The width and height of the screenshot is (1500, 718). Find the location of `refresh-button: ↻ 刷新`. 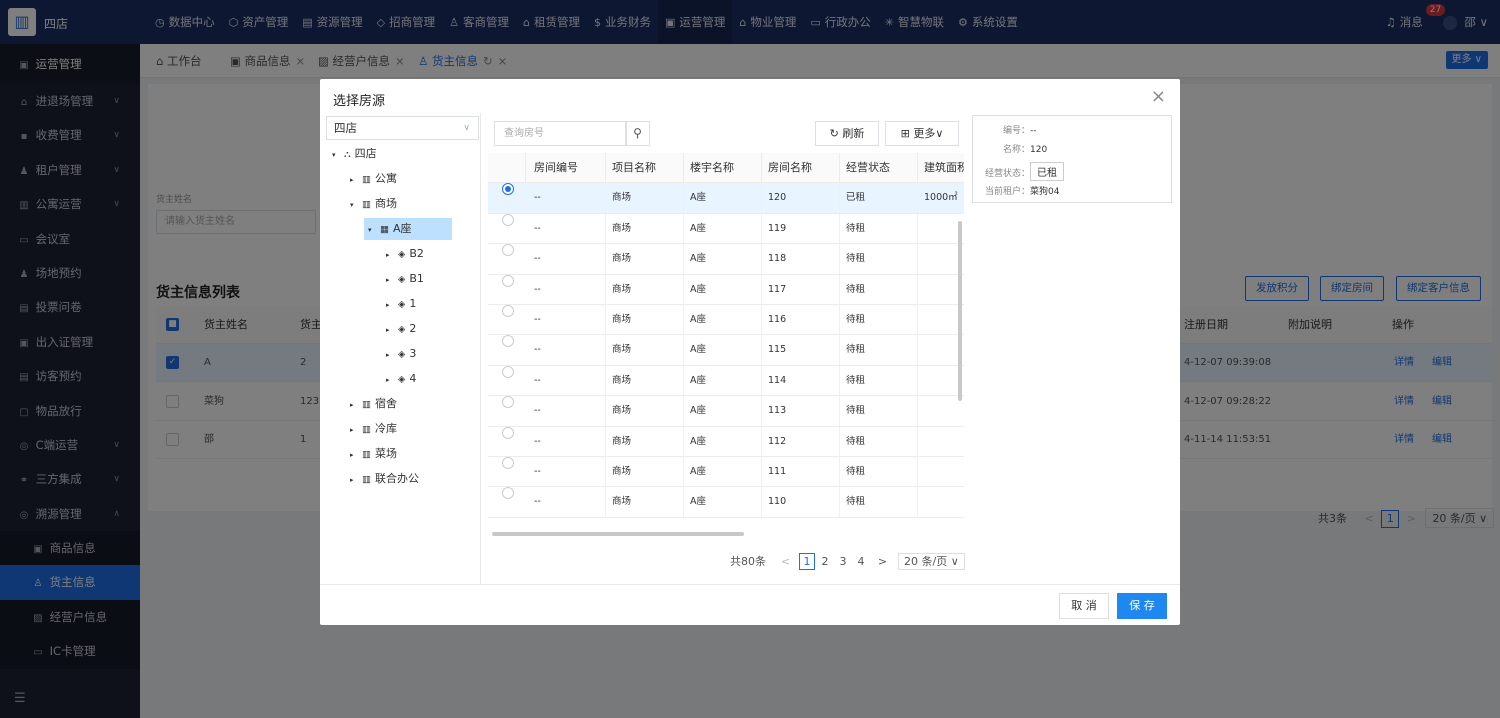

refresh-button: ↻ 刷新 is located at coordinates (847, 133).